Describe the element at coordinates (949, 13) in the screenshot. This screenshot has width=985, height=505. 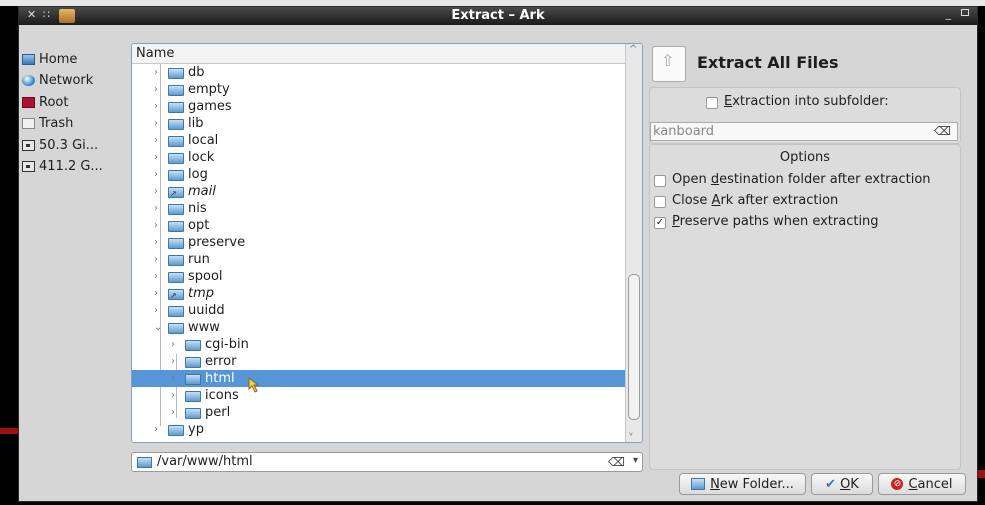
I see `minimize-icon: _` at that location.